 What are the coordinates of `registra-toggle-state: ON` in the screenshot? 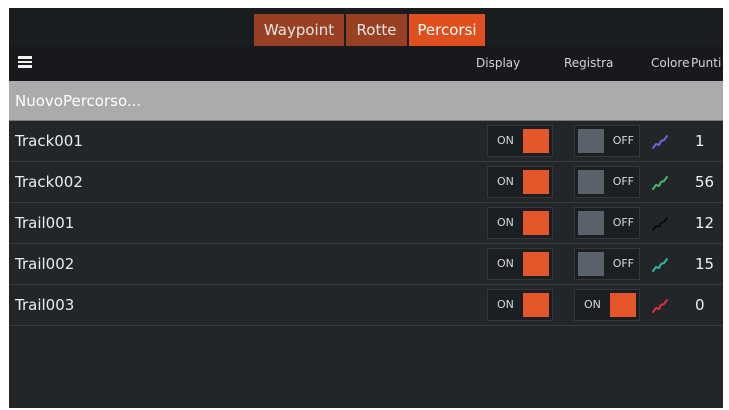 It's located at (592, 304).